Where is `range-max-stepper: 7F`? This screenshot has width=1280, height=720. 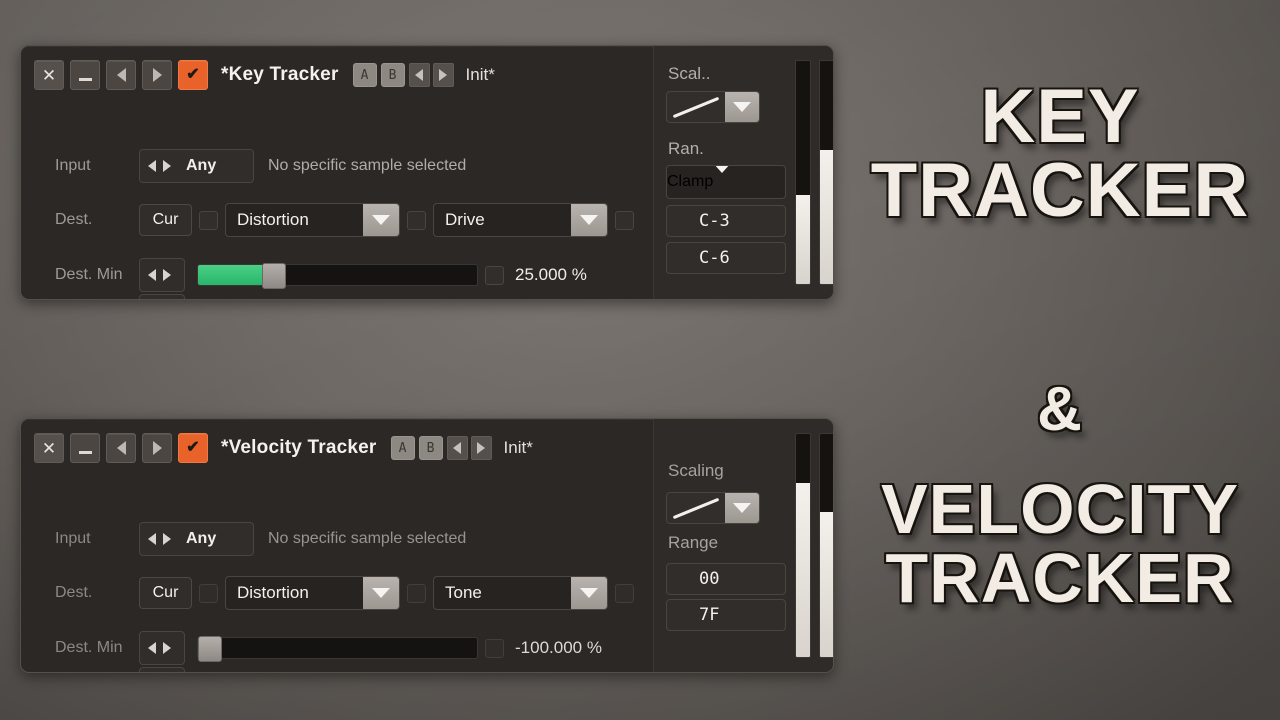
range-max-stepper: 7F is located at coordinates (726, 615).